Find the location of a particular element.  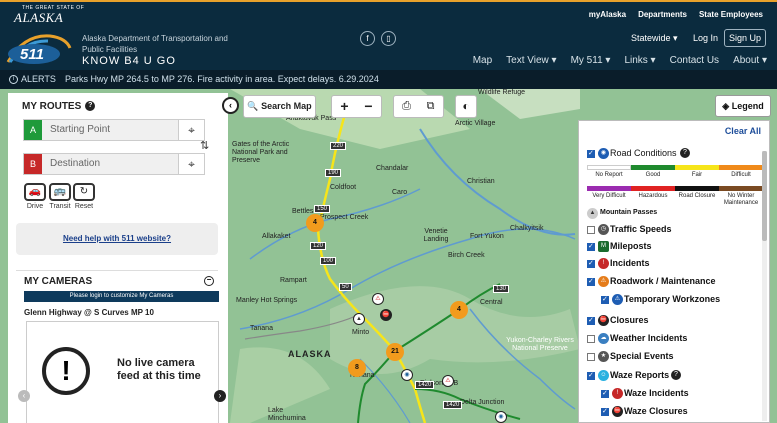

closures-label: Closures is located at coordinates (629, 320).